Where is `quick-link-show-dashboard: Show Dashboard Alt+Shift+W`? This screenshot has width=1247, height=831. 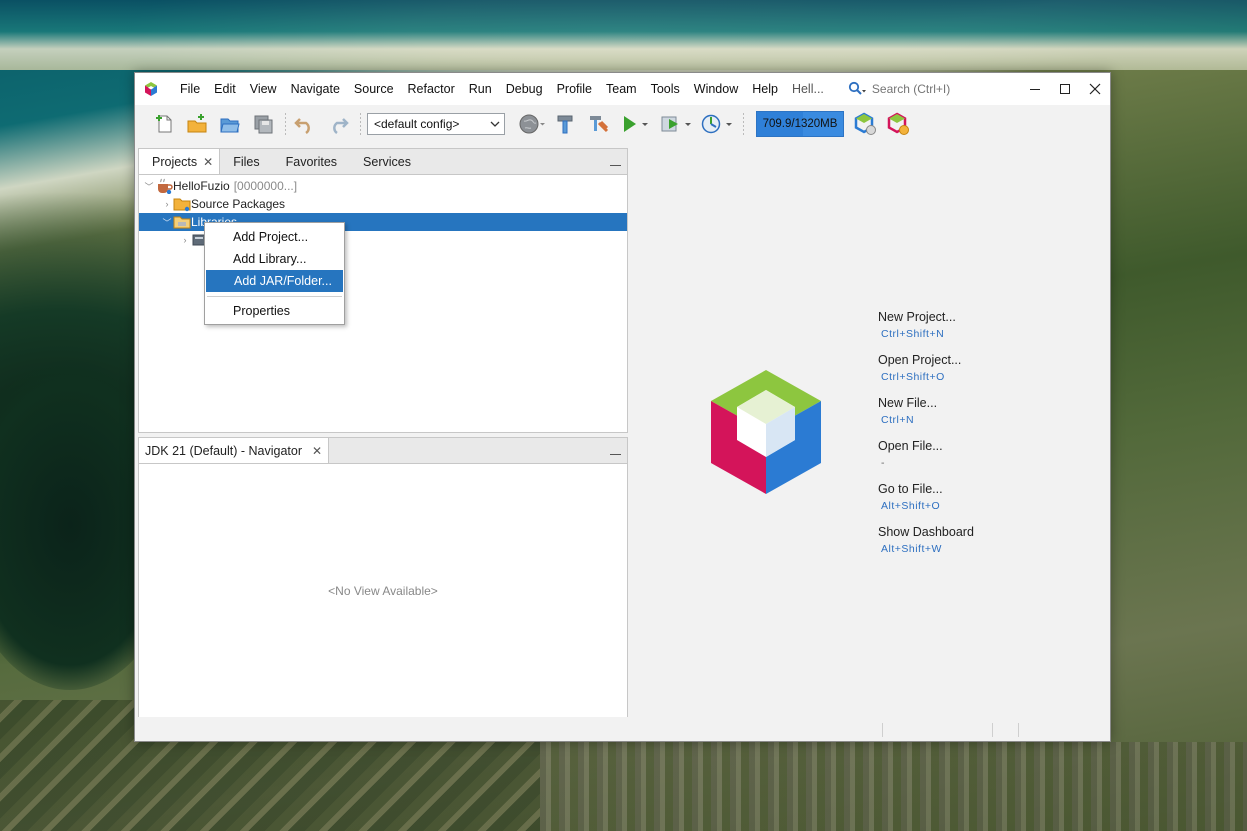
quick-link-show-dashboard: Show Dashboard Alt+Shift+W is located at coordinates (926, 546).